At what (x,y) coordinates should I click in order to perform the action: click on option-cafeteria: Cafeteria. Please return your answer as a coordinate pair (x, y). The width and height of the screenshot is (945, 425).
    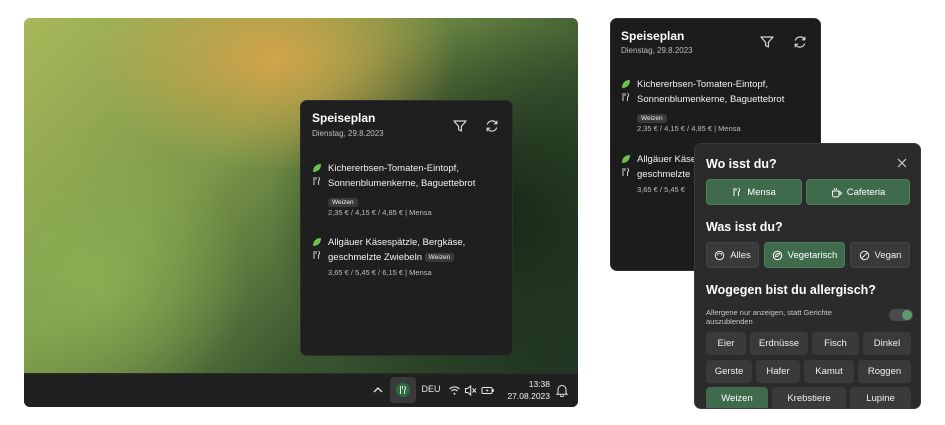
    Looking at the image, I should click on (858, 192).